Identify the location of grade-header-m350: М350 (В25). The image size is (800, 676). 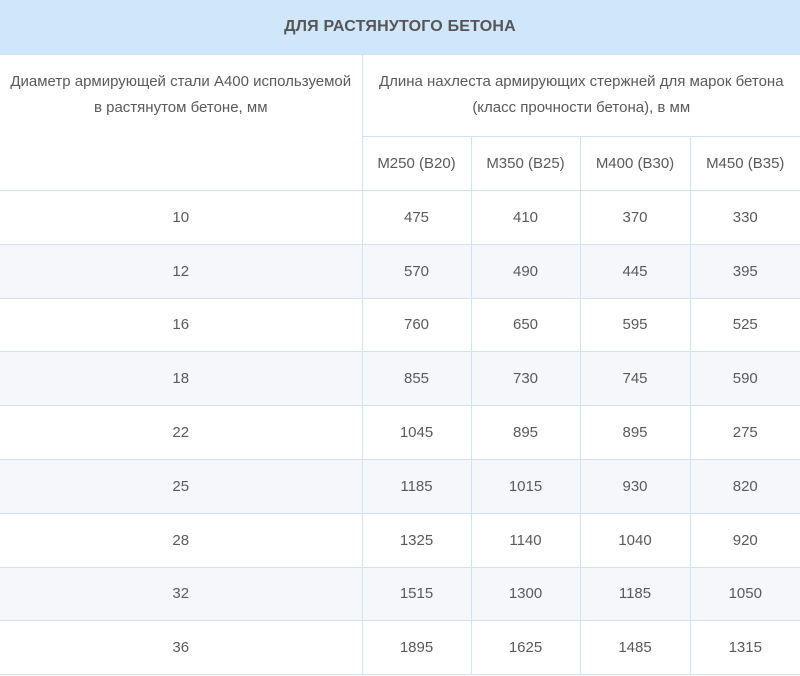
(525, 163).